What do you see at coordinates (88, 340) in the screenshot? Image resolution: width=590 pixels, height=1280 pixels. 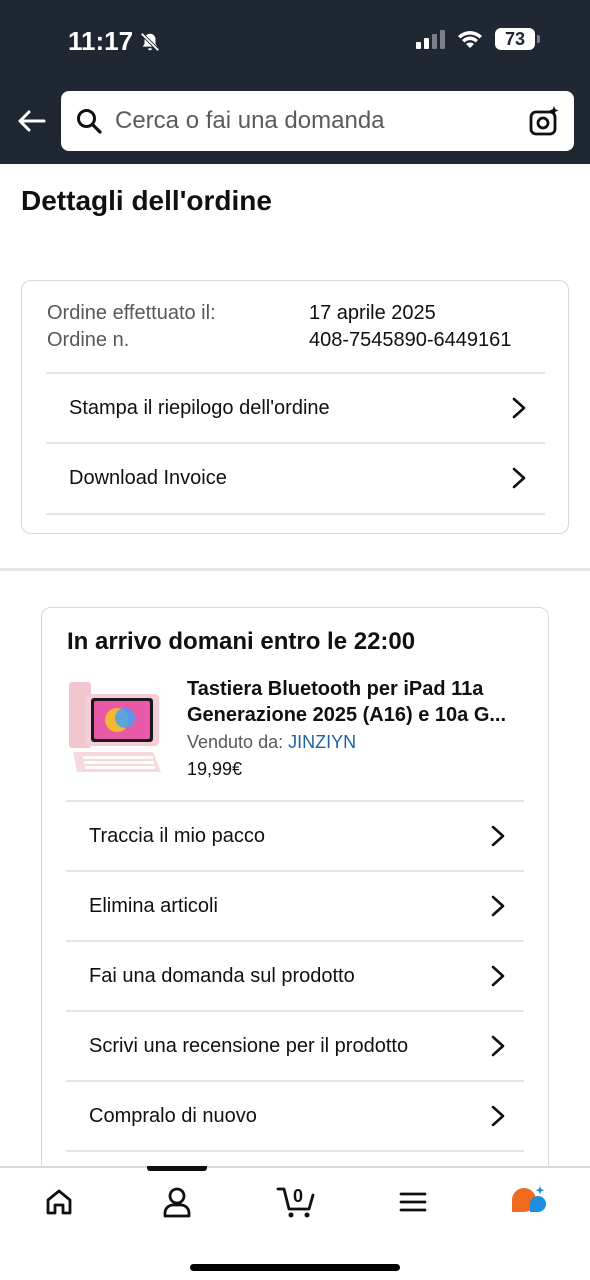 I see `order-number-label: Ordine n.` at bounding box center [88, 340].